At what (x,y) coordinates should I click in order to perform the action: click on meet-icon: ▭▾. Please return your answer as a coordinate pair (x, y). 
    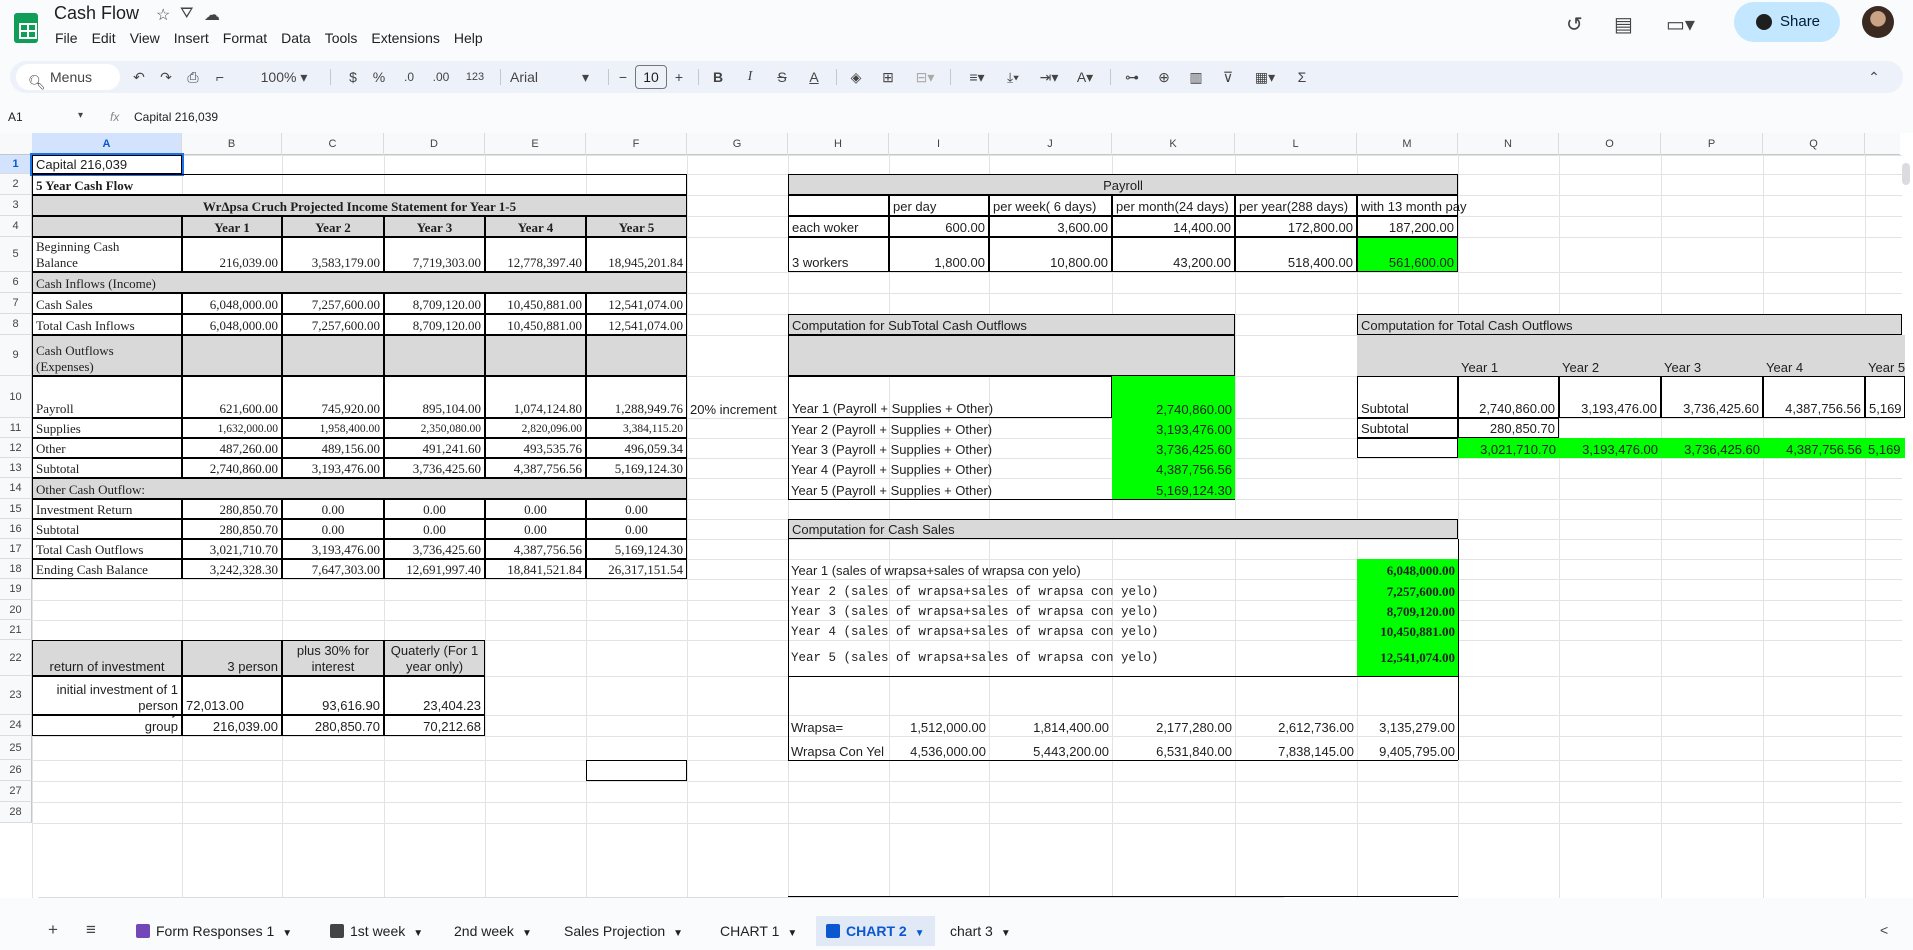
    Looking at the image, I should click on (1680, 24).